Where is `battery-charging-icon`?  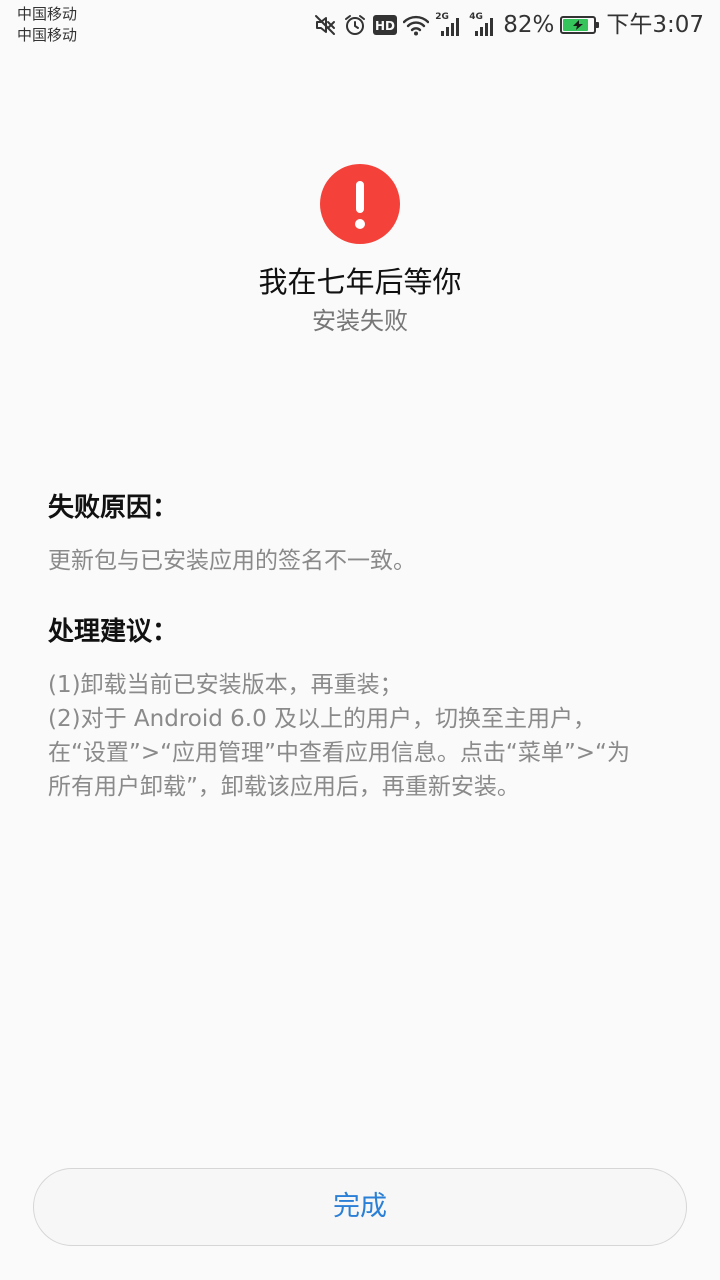
battery-charging-icon is located at coordinates (580, 25).